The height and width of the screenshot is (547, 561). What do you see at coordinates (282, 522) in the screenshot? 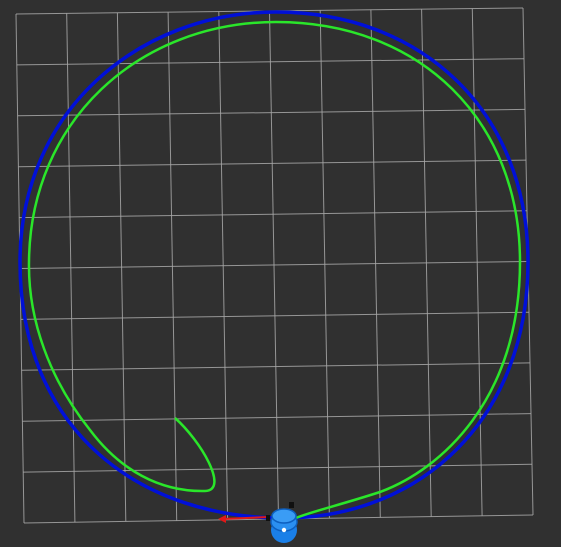
I see `robot-marker-icon` at bounding box center [282, 522].